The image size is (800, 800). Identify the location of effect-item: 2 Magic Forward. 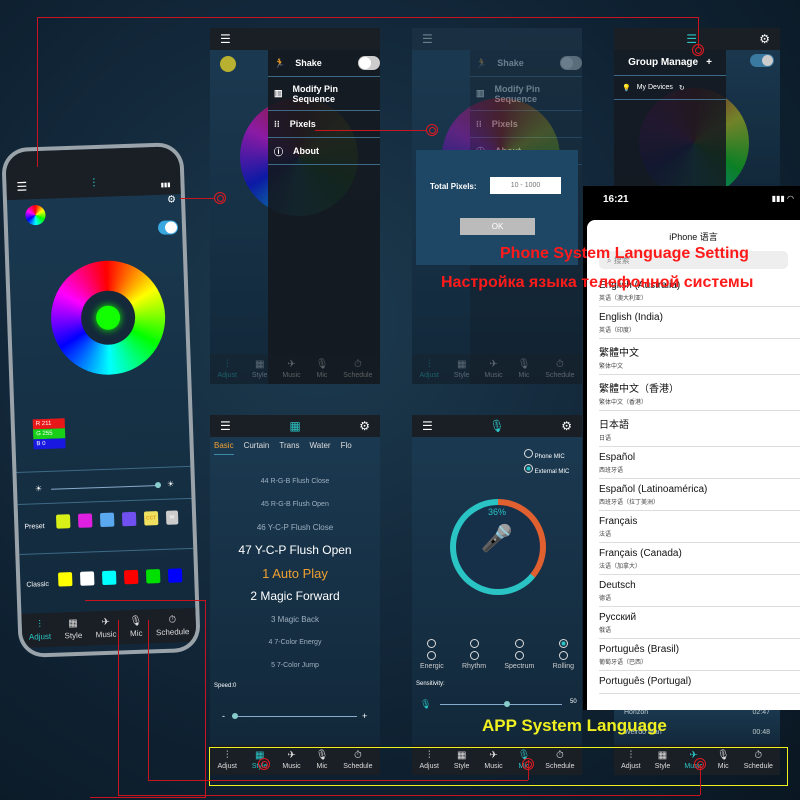
(295, 596).